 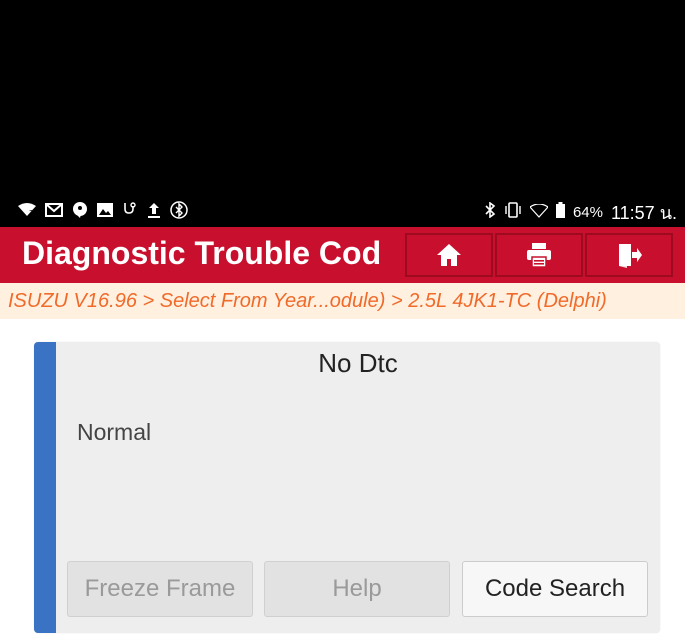 What do you see at coordinates (539, 212) in the screenshot?
I see `signal-icon` at bounding box center [539, 212].